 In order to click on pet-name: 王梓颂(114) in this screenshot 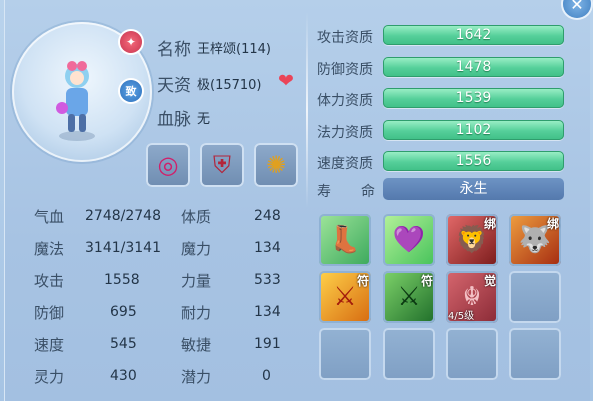, I will do `click(234, 49)`.